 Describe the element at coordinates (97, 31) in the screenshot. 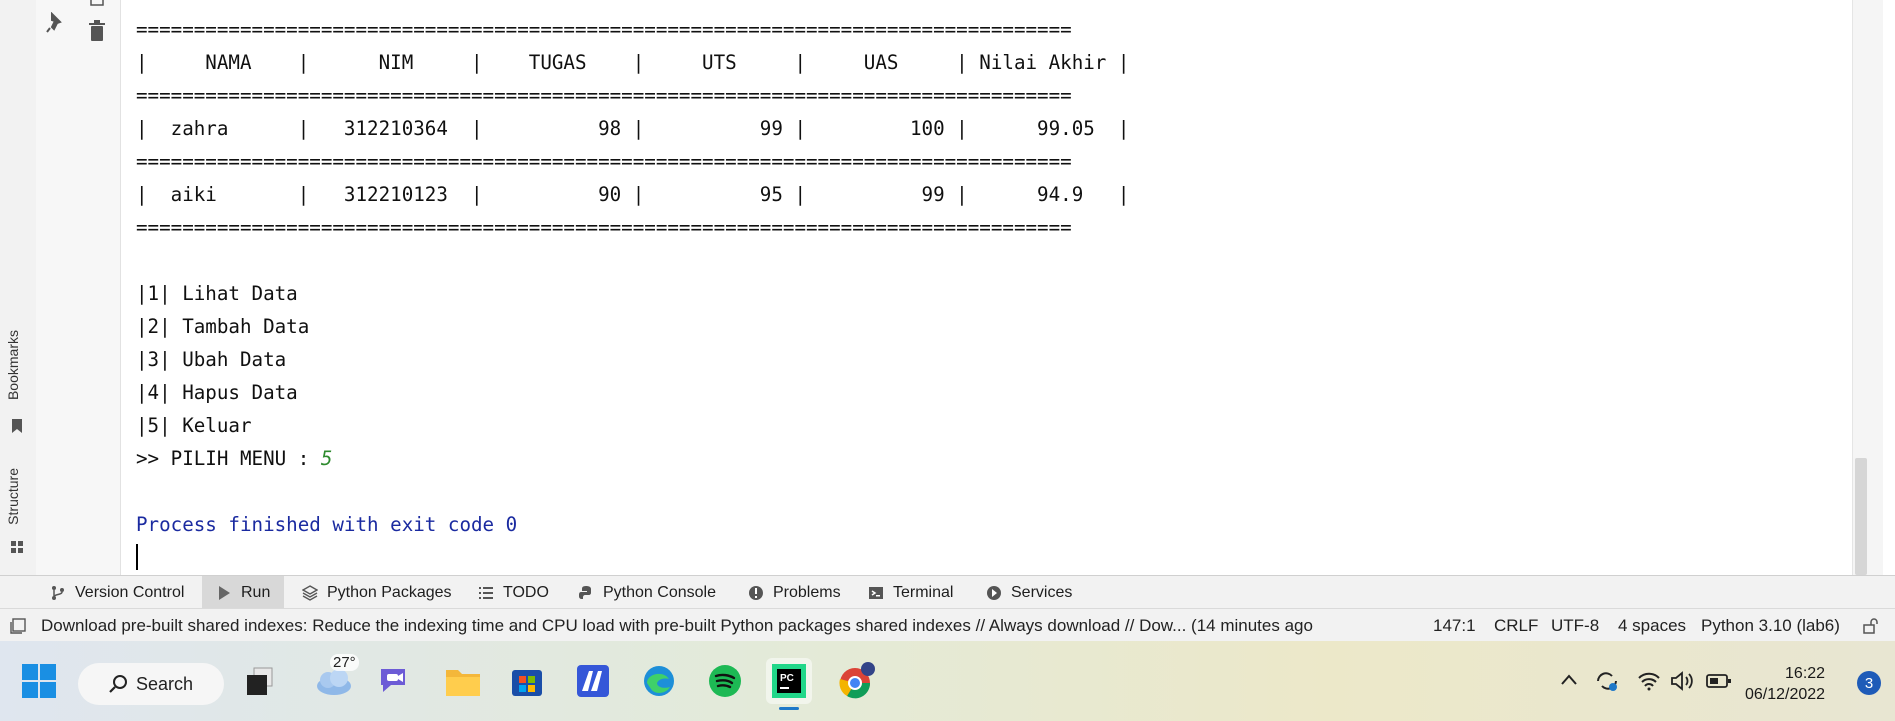

I see `trash-icon` at that location.